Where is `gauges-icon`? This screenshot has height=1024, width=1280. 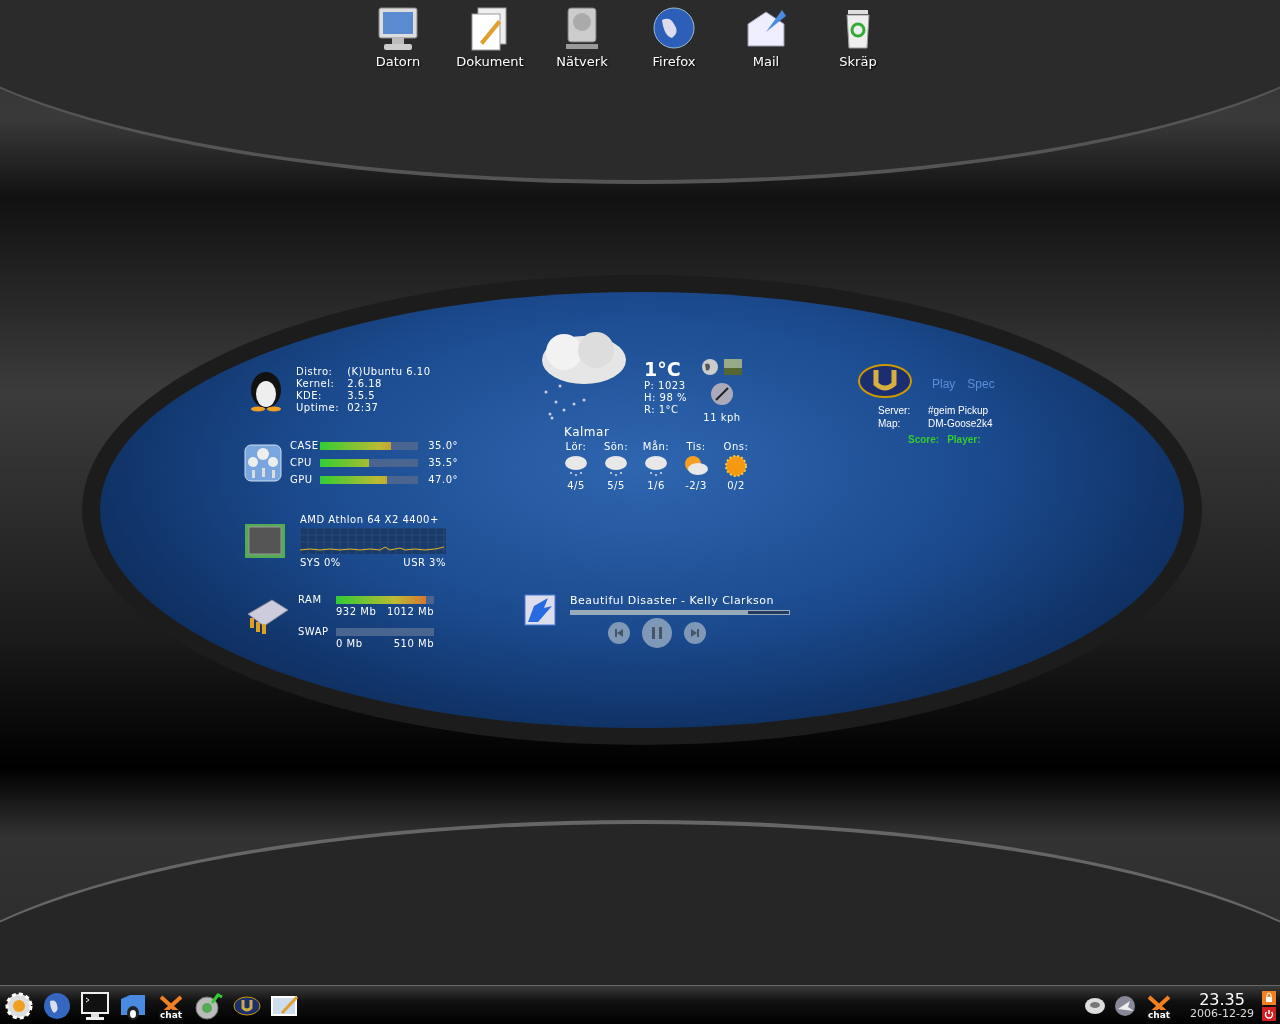 gauges-icon is located at coordinates (263, 462).